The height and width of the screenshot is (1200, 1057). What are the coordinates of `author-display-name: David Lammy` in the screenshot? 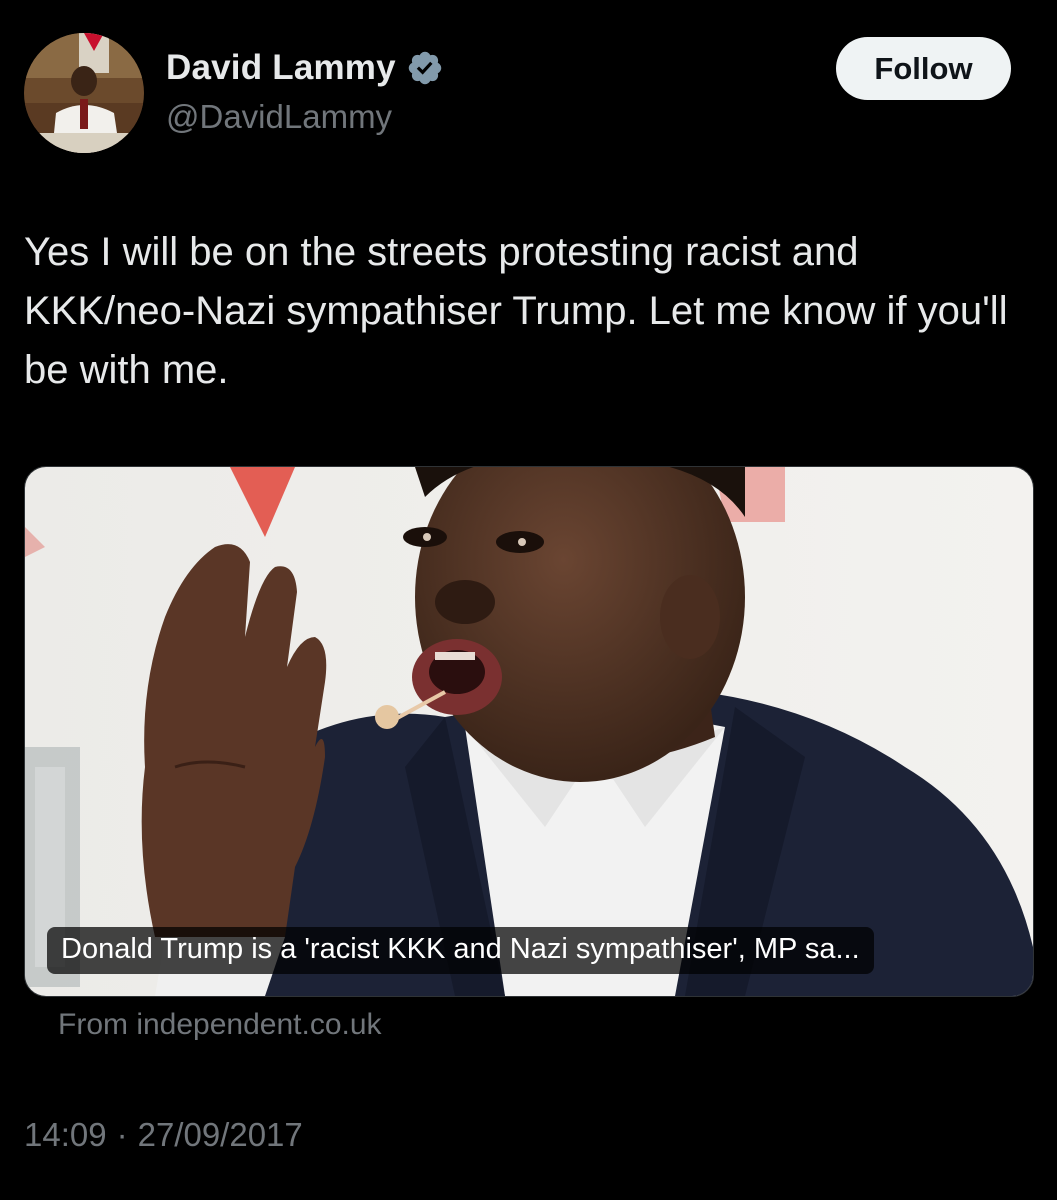 It's located at (281, 68).